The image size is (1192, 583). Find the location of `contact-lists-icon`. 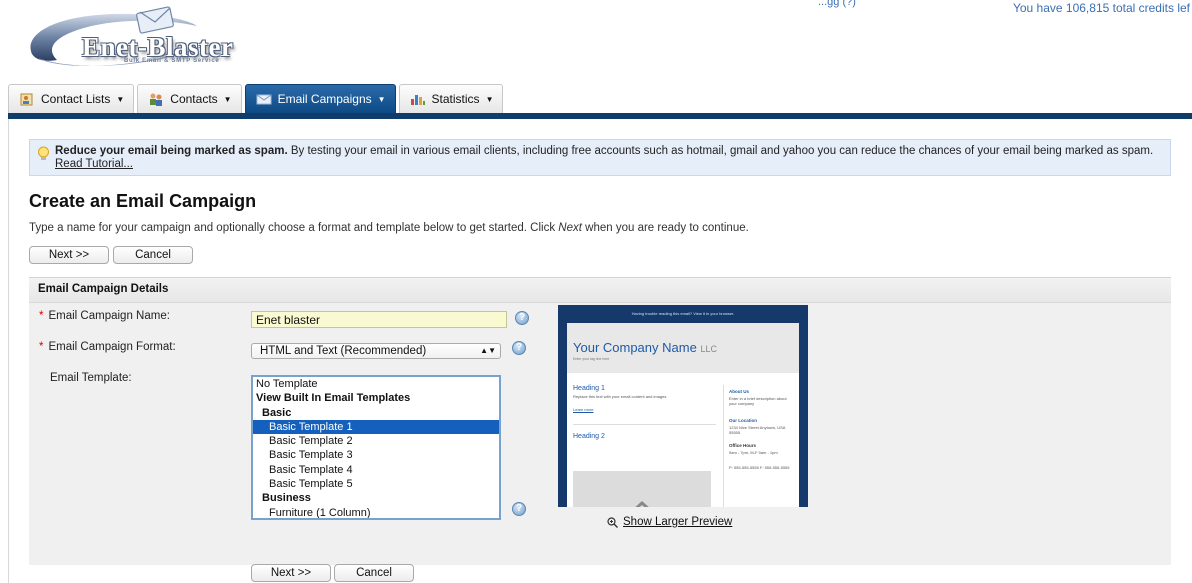

contact-lists-icon is located at coordinates (27, 99).